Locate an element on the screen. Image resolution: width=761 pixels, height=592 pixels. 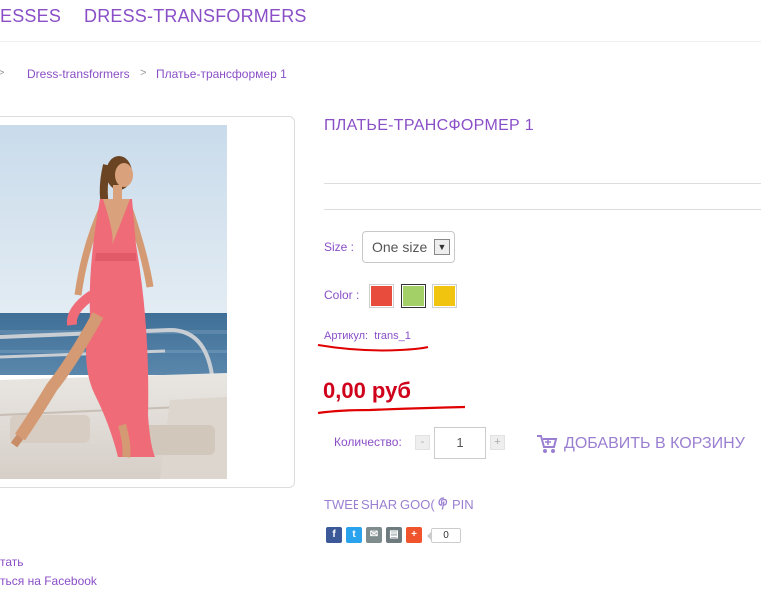
color-label: Color : is located at coordinates (342, 295).